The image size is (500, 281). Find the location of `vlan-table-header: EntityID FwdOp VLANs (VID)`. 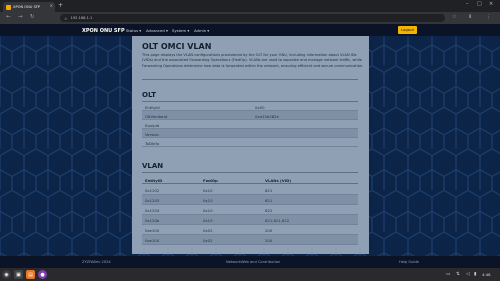

vlan-table-header: EntityID FwdOp VLANs (VID) is located at coordinates (250, 179).